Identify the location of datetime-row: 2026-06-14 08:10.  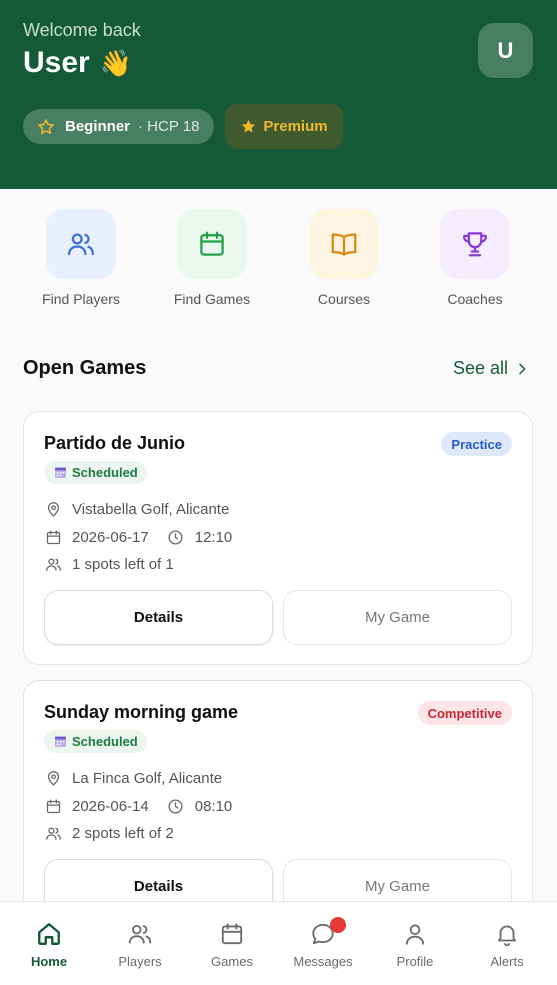
(138, 806).